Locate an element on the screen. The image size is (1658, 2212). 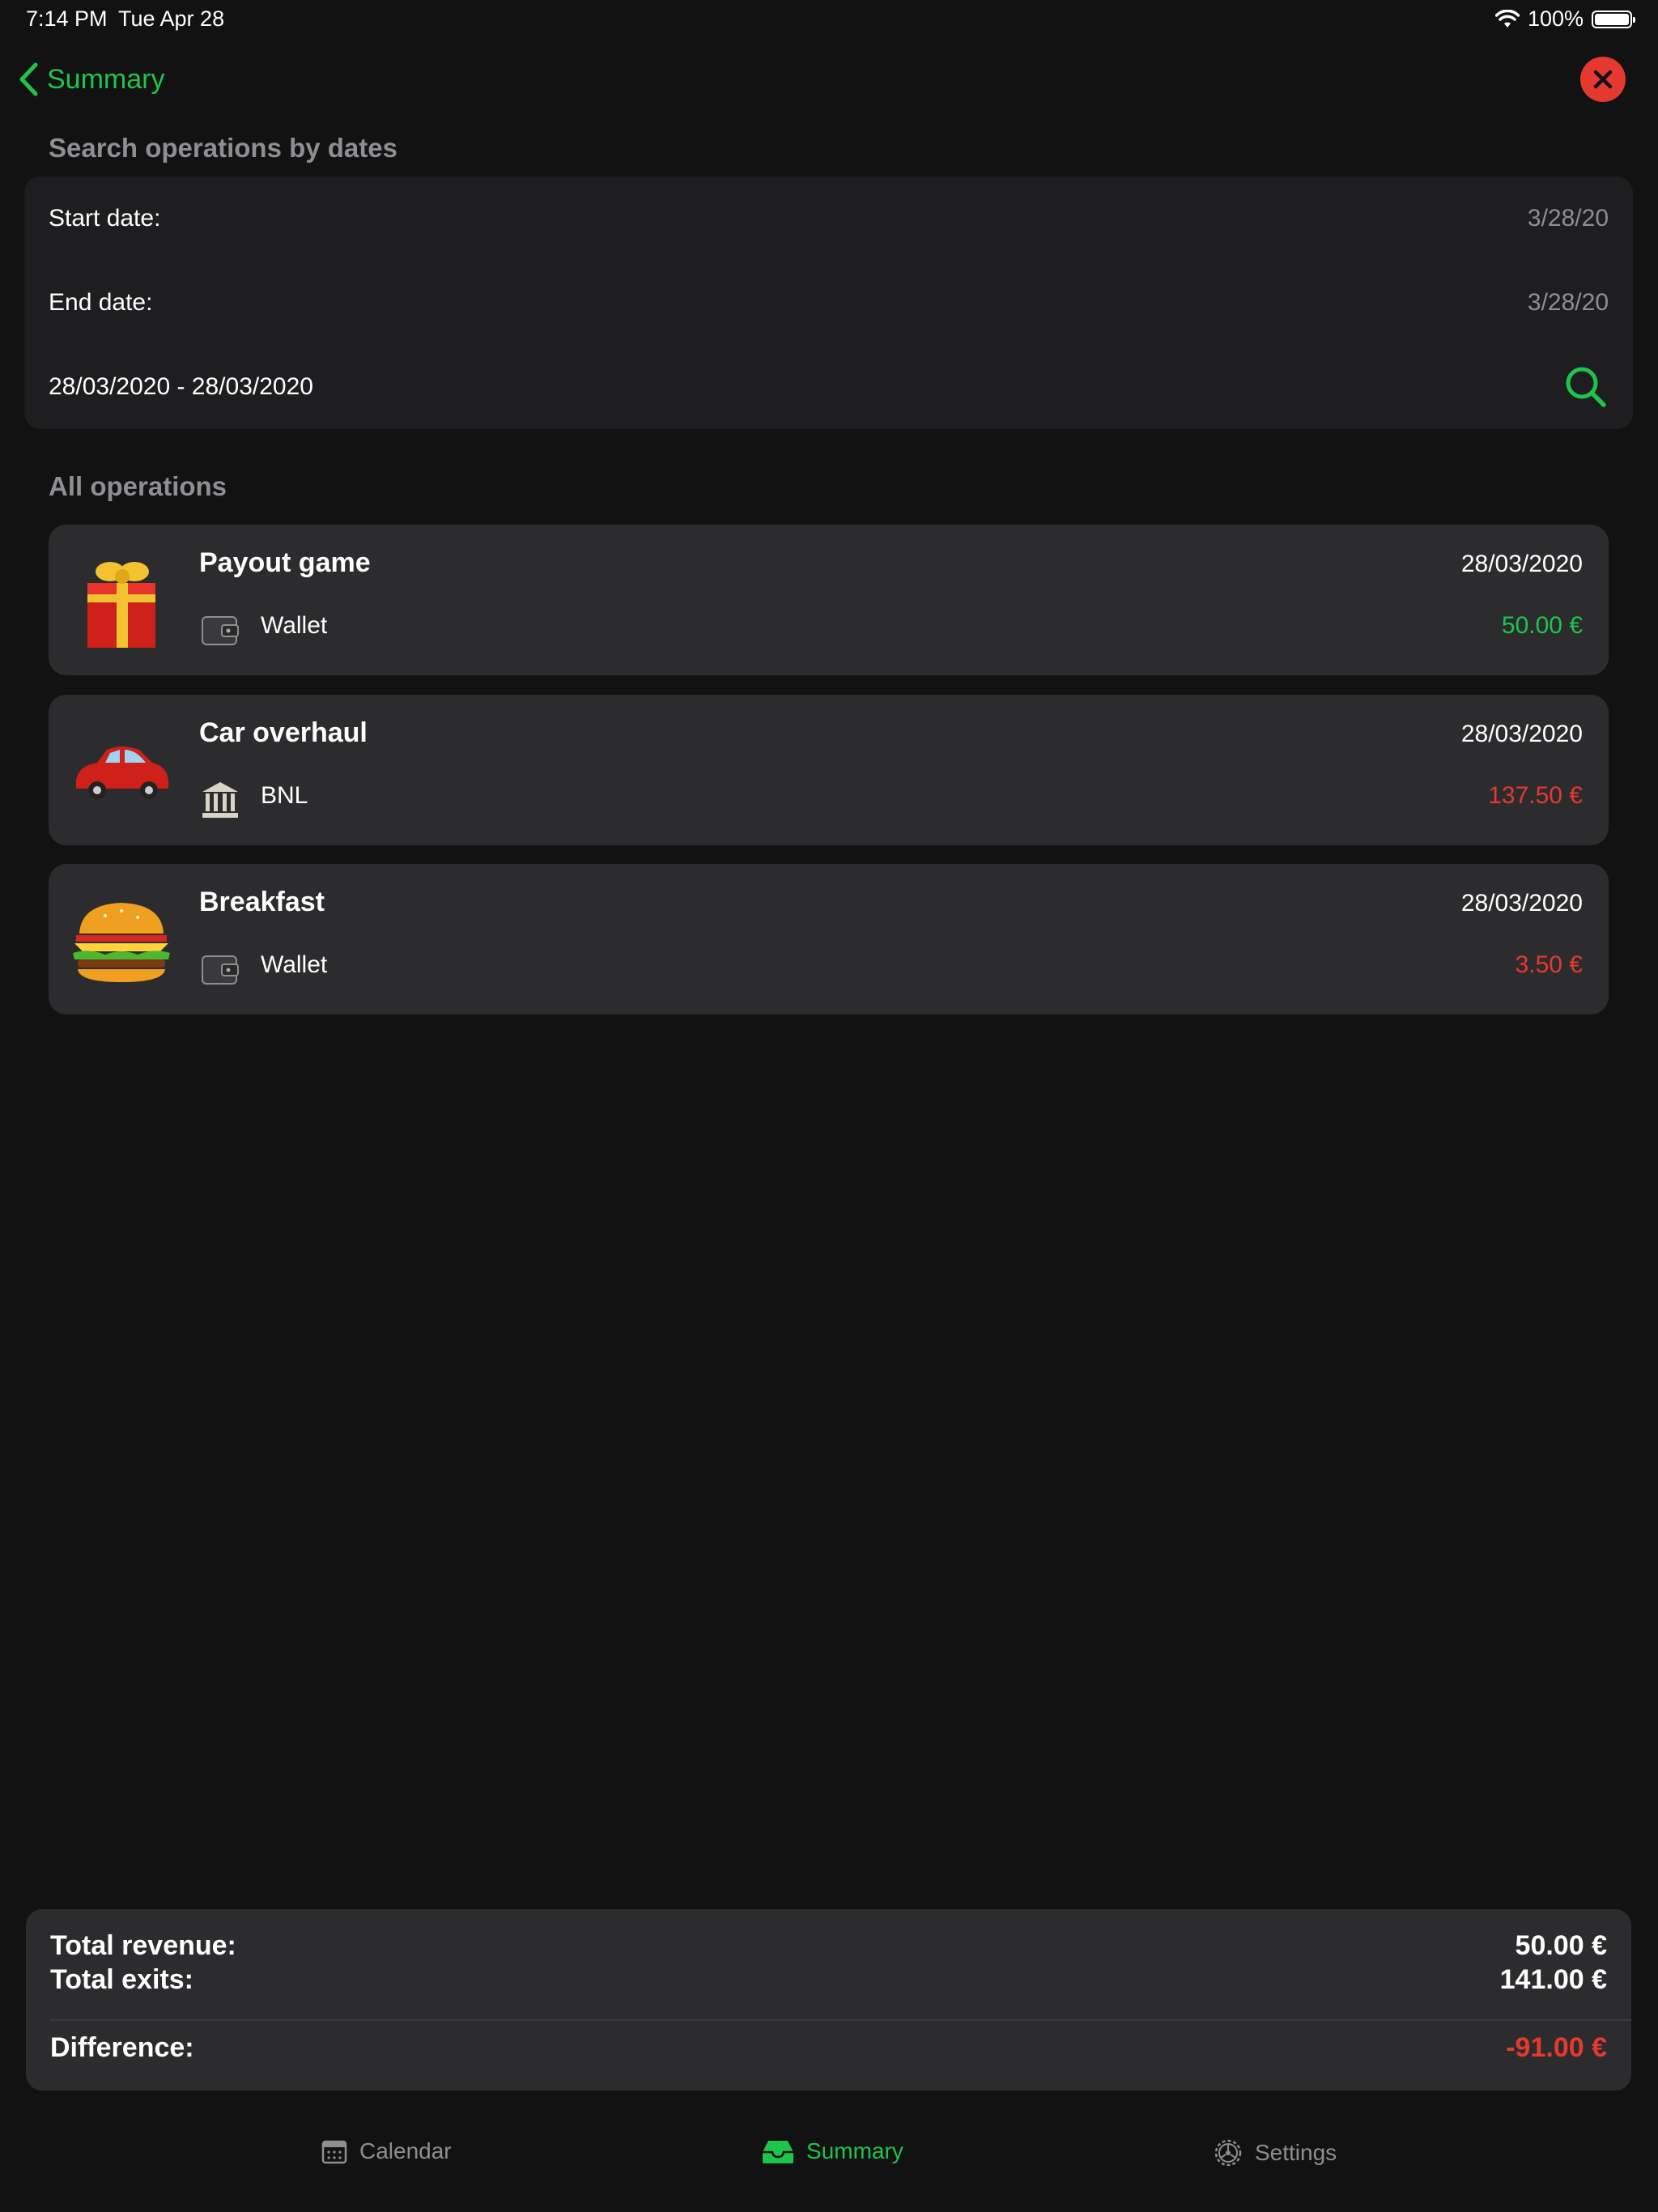
back-button: Summary is located at coordinates (91, 79).